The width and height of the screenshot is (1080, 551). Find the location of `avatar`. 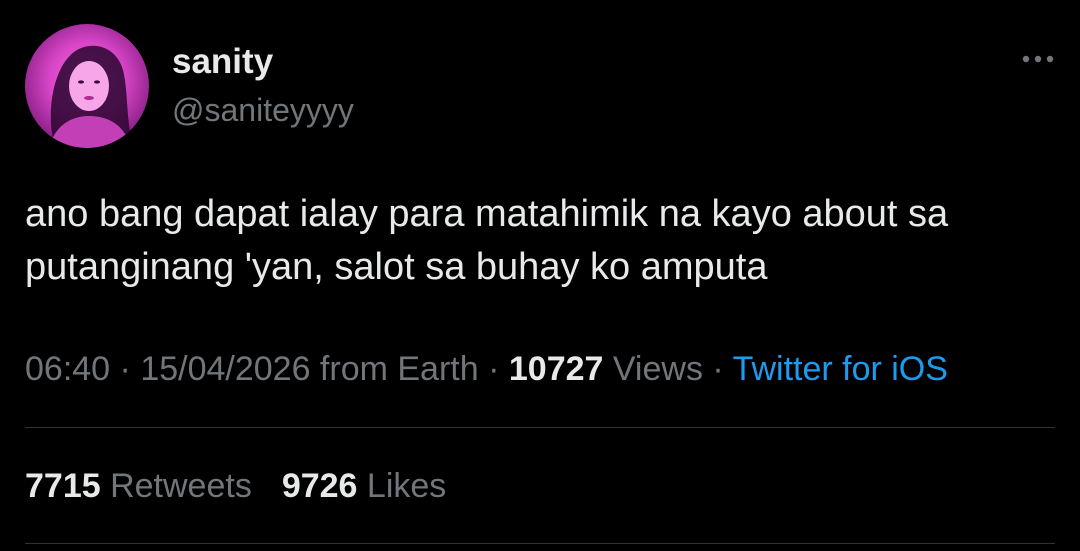

avatar is located at coordinates (87, 86).